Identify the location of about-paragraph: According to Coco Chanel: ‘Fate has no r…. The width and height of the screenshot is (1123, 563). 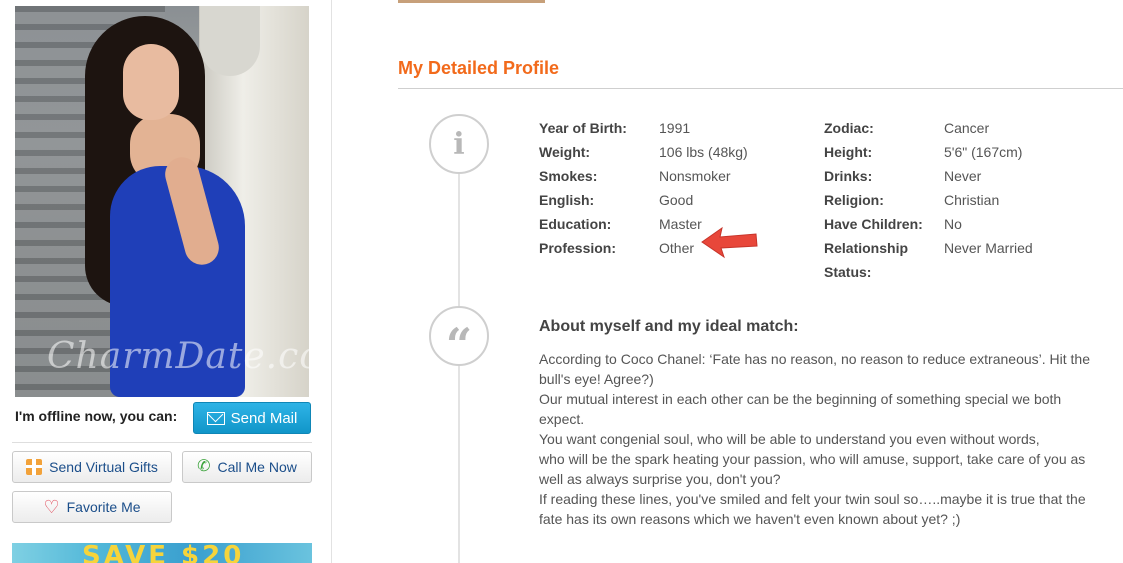
(814, 369).